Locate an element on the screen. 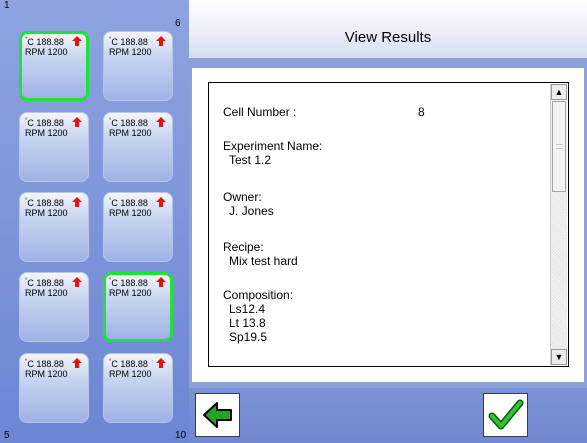  grid-label-bottom-right: 10 is located at coordinates (181, 435).